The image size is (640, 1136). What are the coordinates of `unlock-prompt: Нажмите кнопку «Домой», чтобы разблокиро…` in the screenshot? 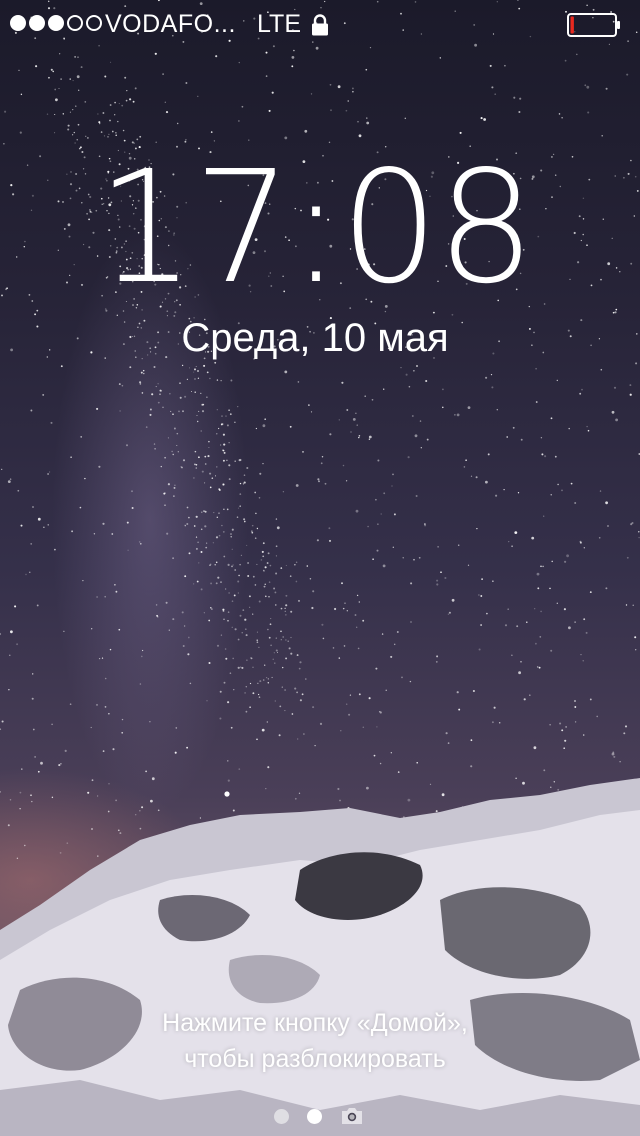 It's located at (315, 1041).